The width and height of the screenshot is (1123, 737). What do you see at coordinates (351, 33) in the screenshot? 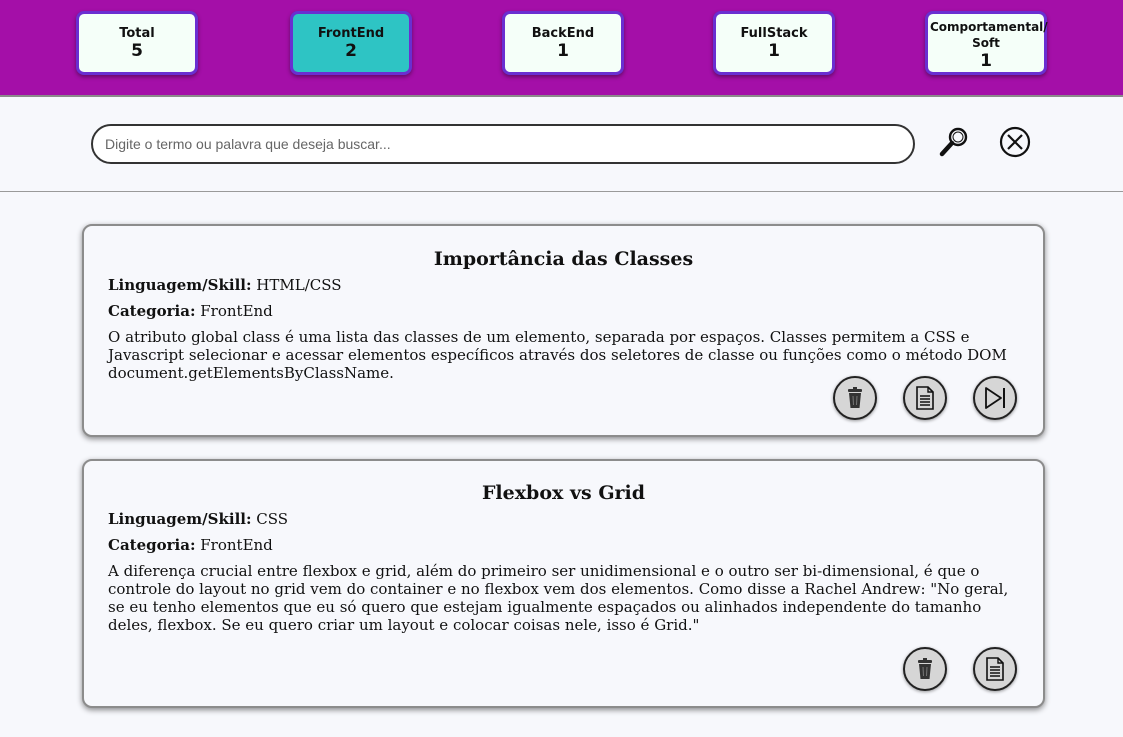
I see `stat-label: FrontEnd` at bounding box center [351, 33].